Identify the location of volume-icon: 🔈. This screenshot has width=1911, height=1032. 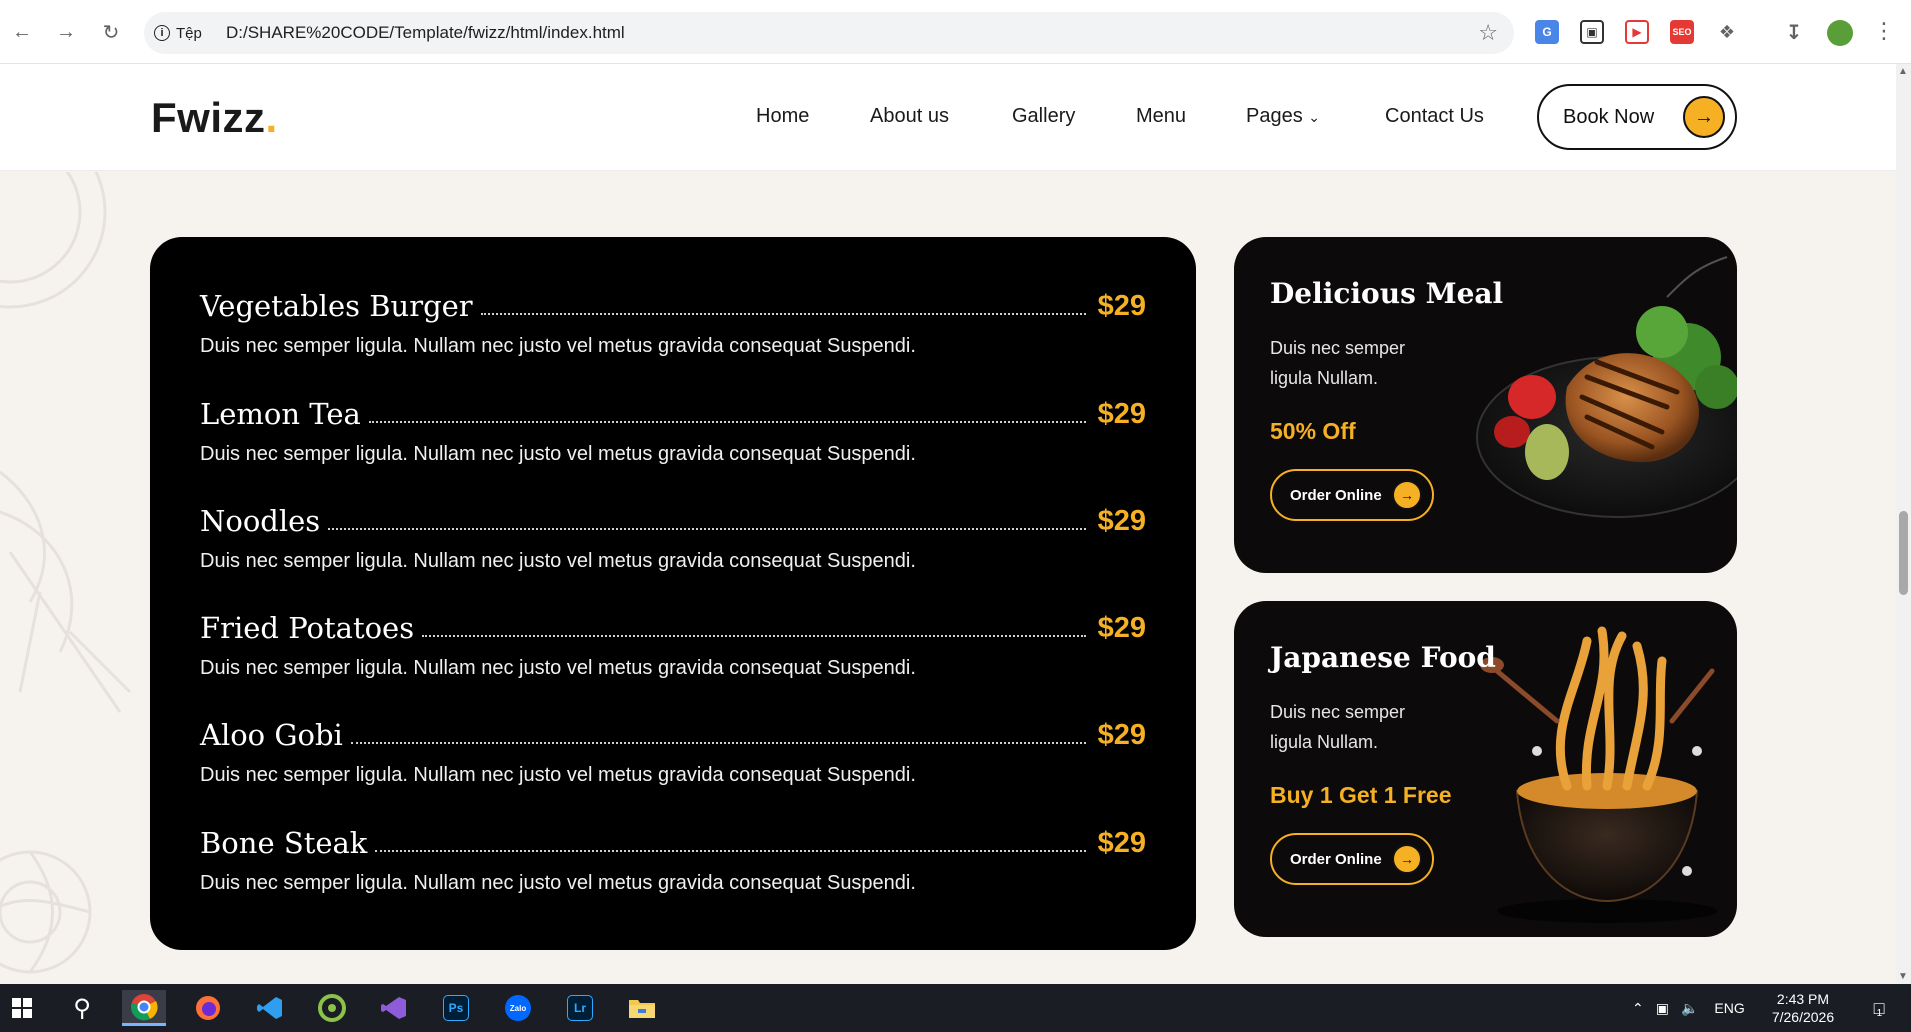
(1689, 1008).